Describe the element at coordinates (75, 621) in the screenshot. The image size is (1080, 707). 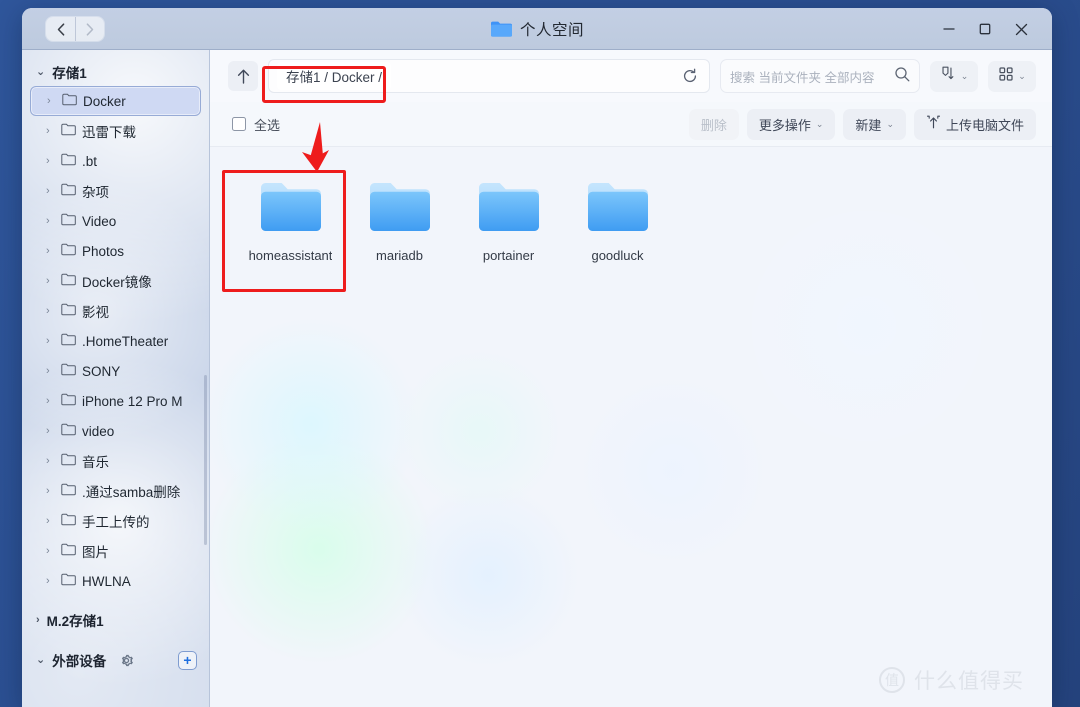
I see `sidebar-group-label: M.2存储1` at that location.